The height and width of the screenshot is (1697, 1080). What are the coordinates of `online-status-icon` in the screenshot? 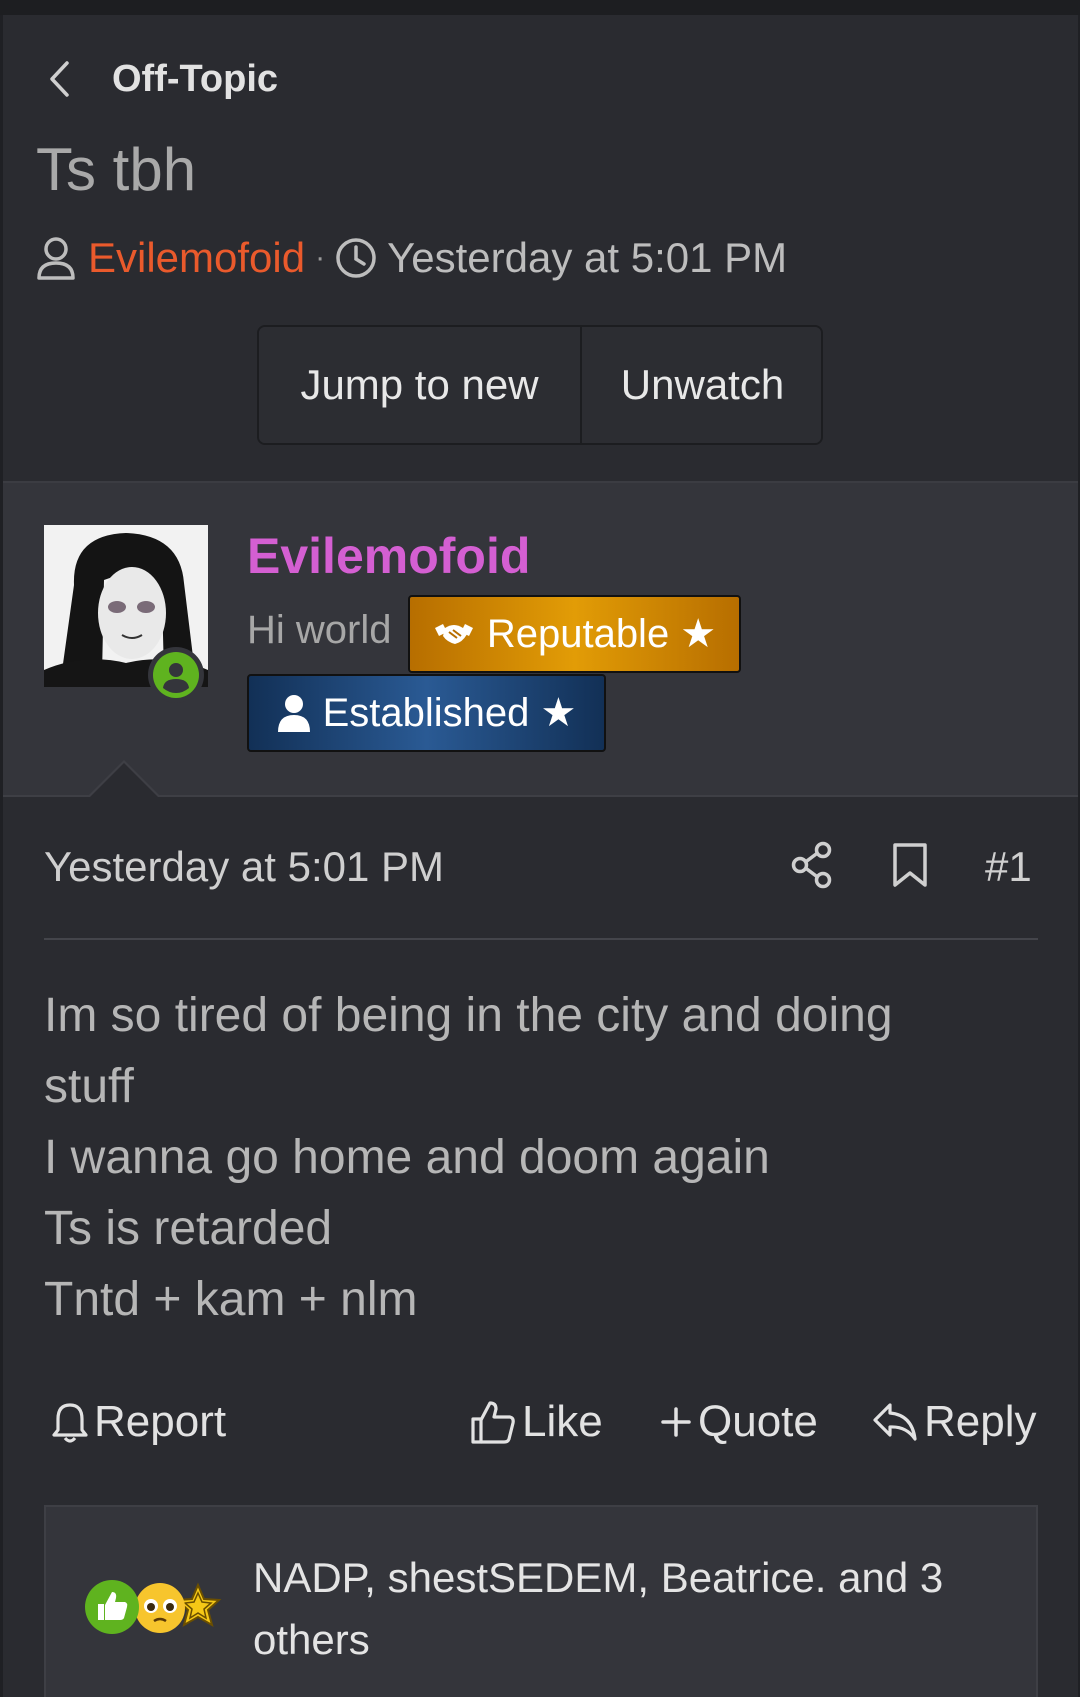 It's located at (176, 675).